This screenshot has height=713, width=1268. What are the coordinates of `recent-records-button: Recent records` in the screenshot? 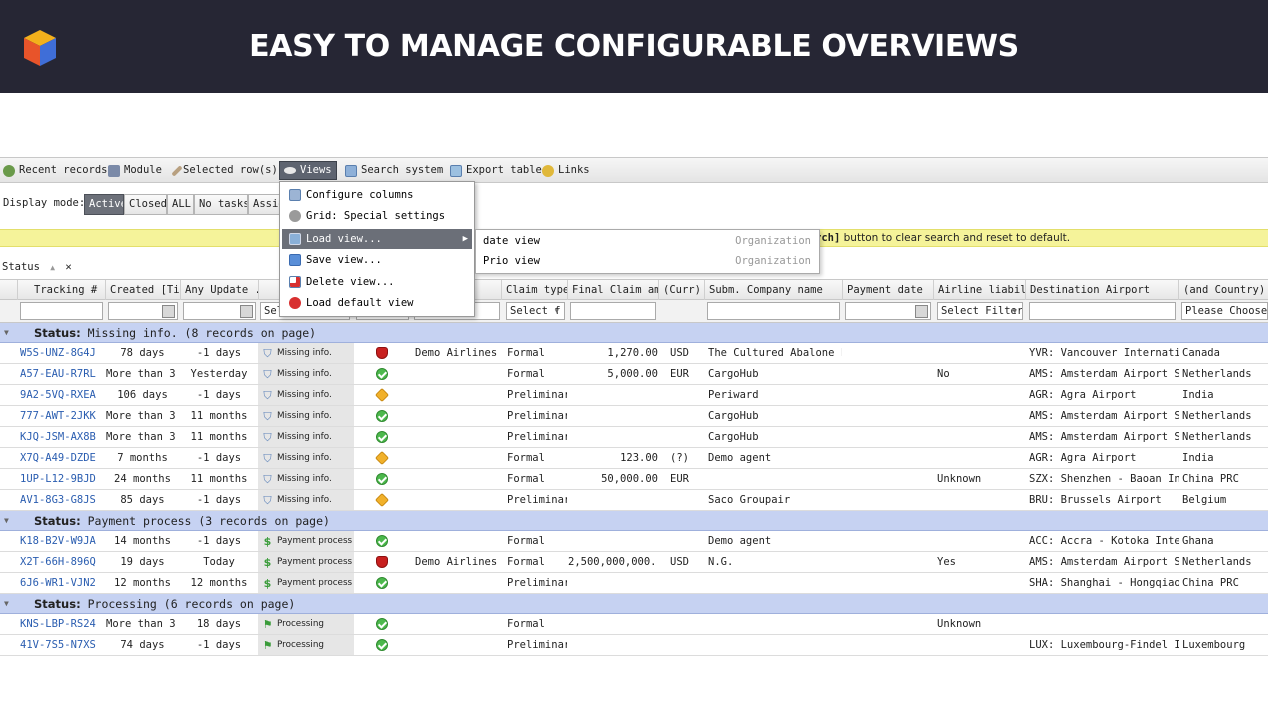 It's located at (55, 170).